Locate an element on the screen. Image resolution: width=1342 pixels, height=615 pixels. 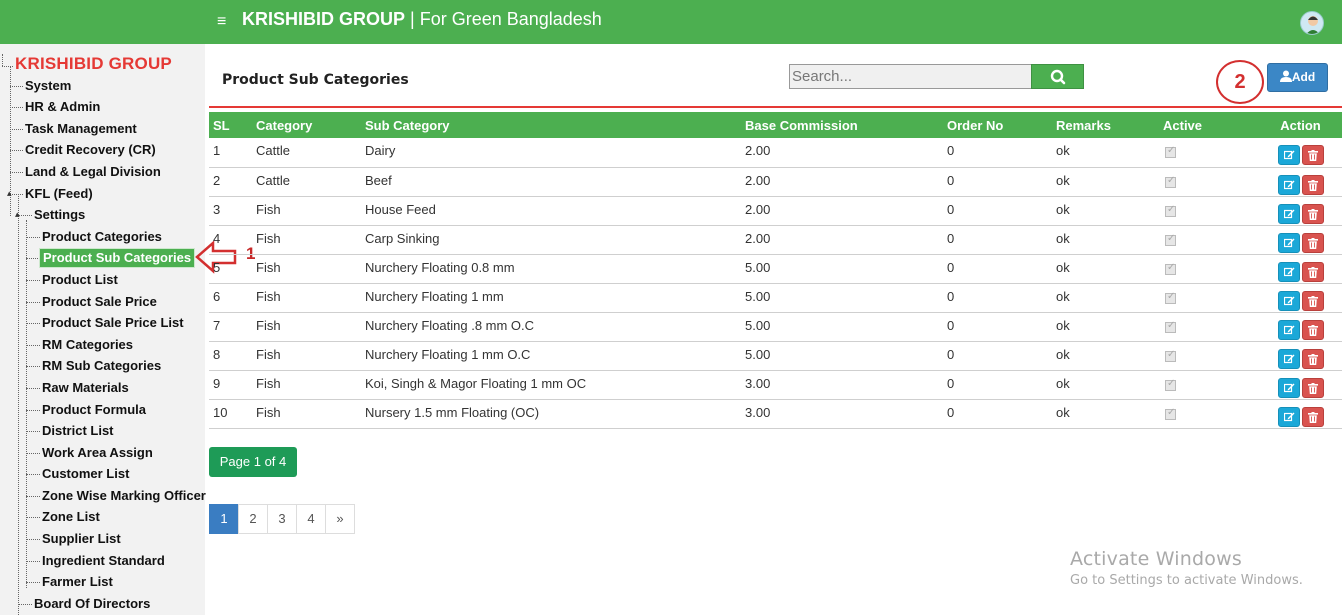
pagination-page: 1 is located at coordinates (224, 519).